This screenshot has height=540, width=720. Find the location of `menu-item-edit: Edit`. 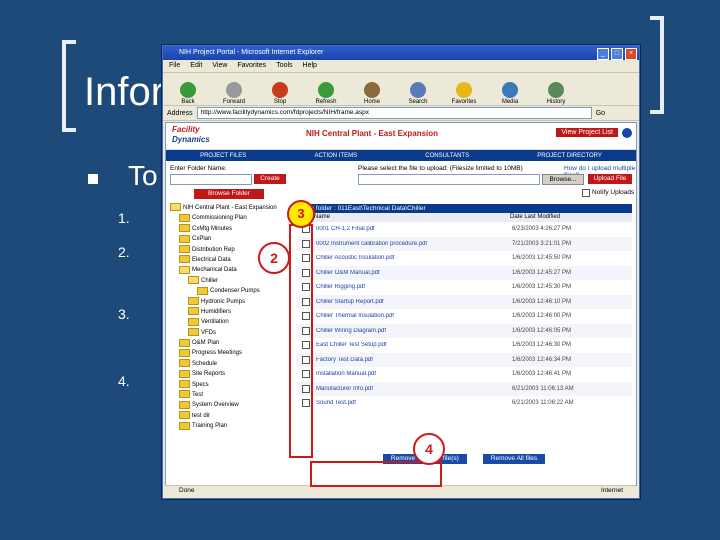

menu-item-edit: Edit is located at coordinates (196, 66).